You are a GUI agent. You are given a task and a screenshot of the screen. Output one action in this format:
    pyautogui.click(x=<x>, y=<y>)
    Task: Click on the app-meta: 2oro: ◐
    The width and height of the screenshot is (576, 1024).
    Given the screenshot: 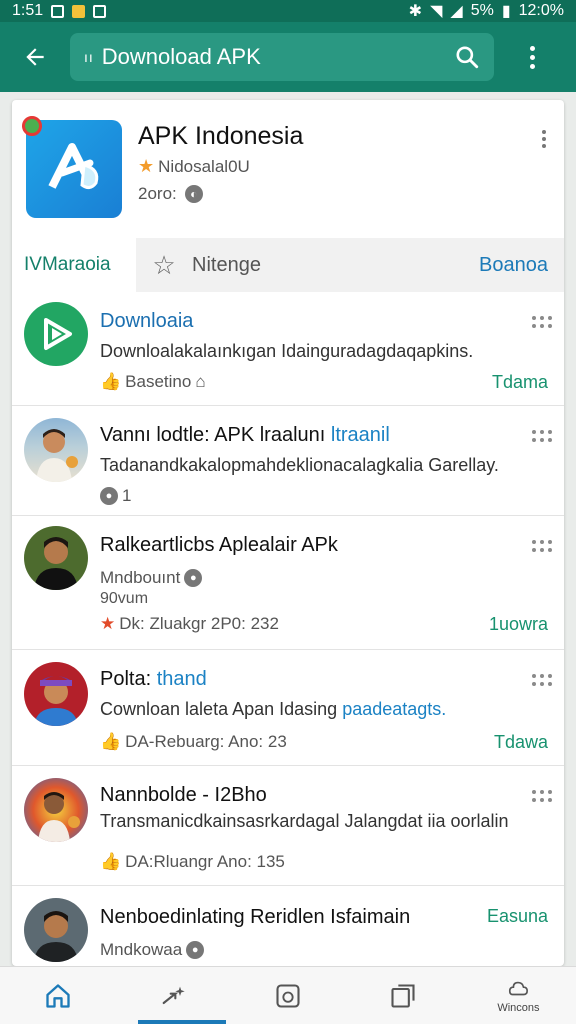 What is the action you would take?
    pyautogui.click(x=170, y=194)
    